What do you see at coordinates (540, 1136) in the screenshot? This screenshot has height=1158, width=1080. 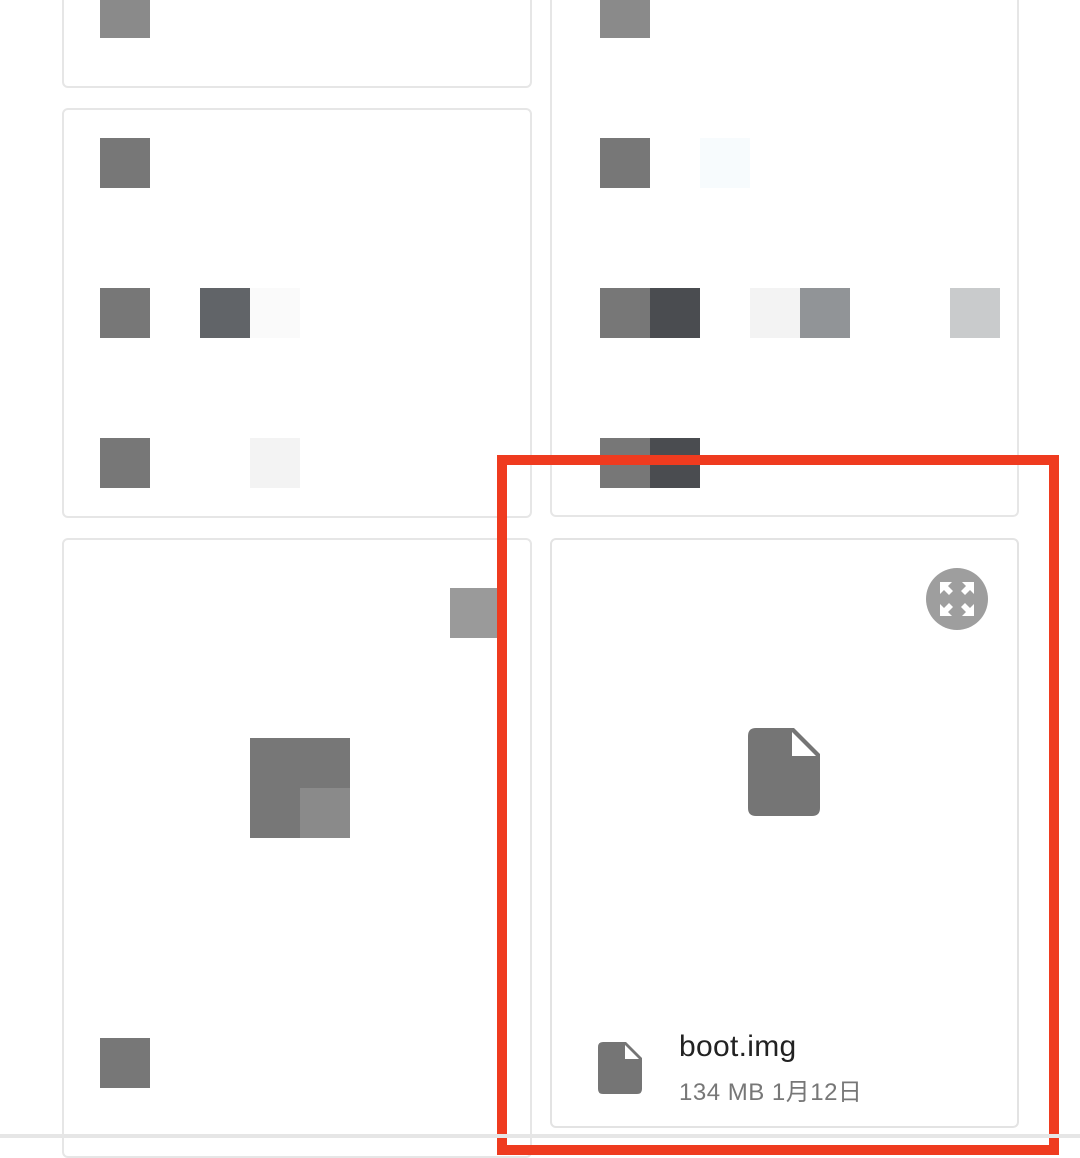 I see `bottom-divider` at bounding box center [540, 1136].